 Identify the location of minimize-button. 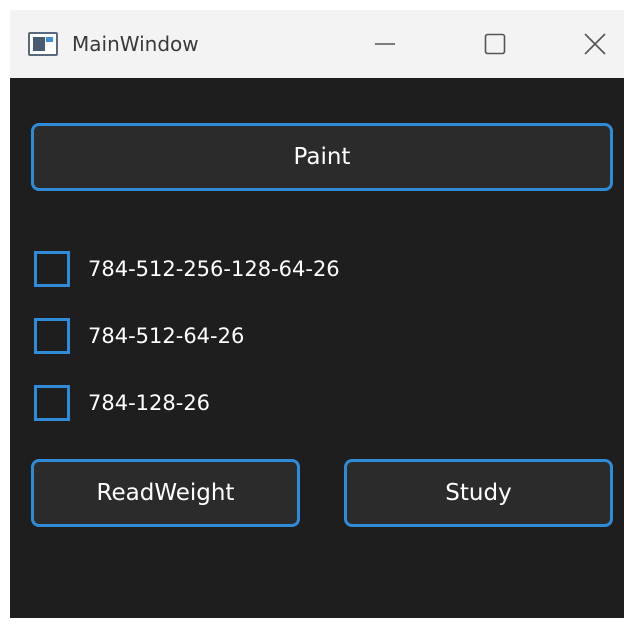
(385, 44).